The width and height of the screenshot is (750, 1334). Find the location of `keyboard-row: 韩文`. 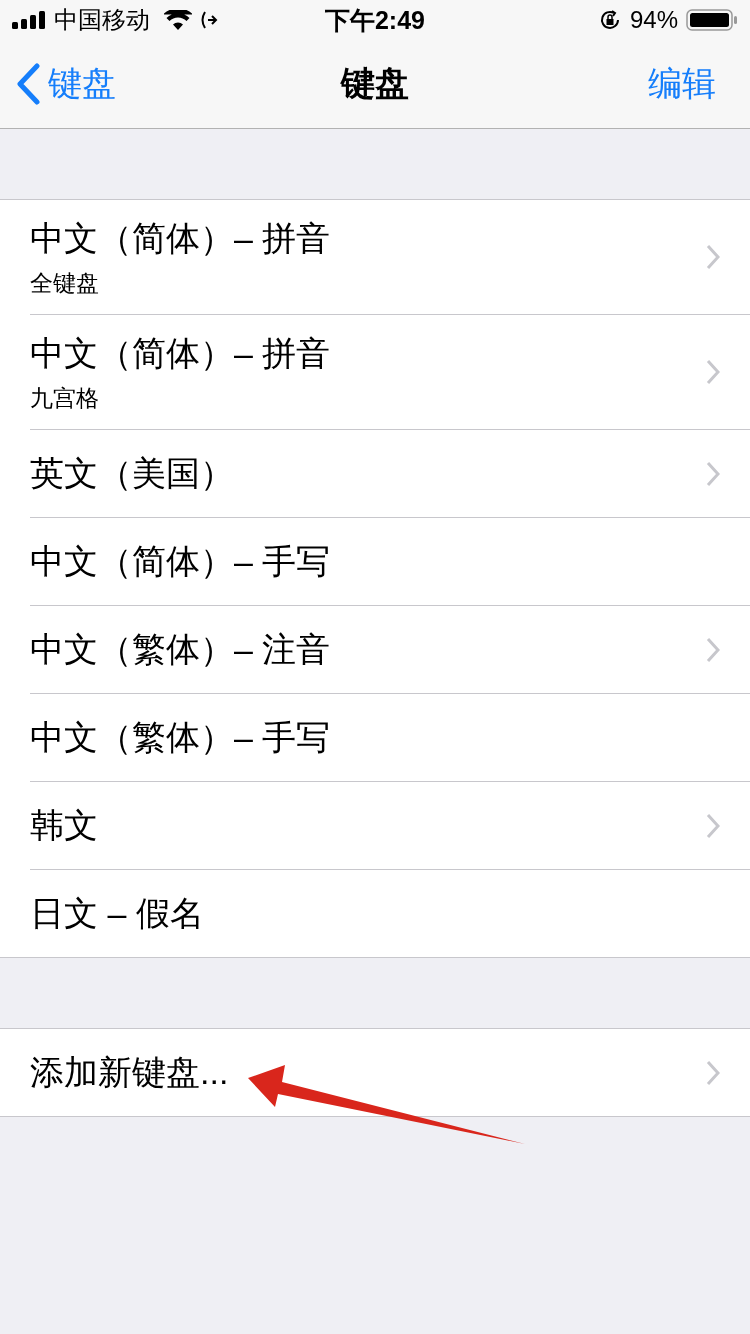

keyboard-row: 韩文 is located at coordinates (390, 826).